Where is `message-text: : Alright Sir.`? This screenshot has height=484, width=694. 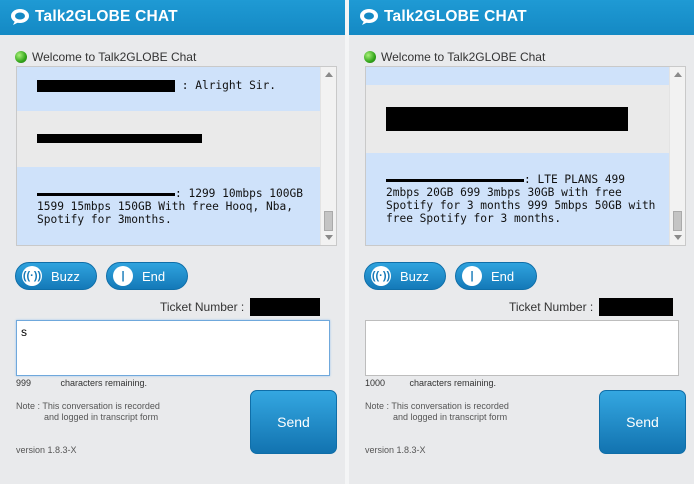 message-text: : Alright Sir. is located at coordinates (229, 85).